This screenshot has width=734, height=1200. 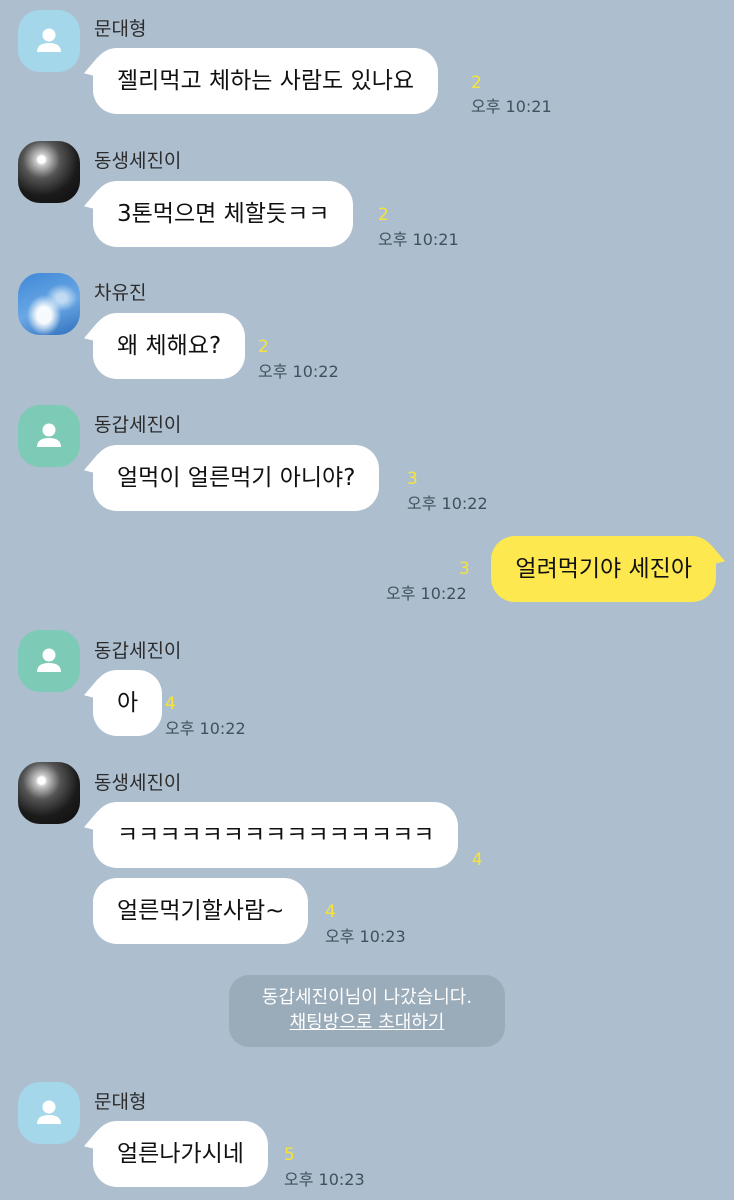 What do you see at coordinates (276, 835) in the screenshot?
I see `message-bubble: ㅋㅋㅋㅋㅋㅋㅋㅋㅋㅋㅋㅋㅋㅋㅋ` at bounding box center [276, 835].